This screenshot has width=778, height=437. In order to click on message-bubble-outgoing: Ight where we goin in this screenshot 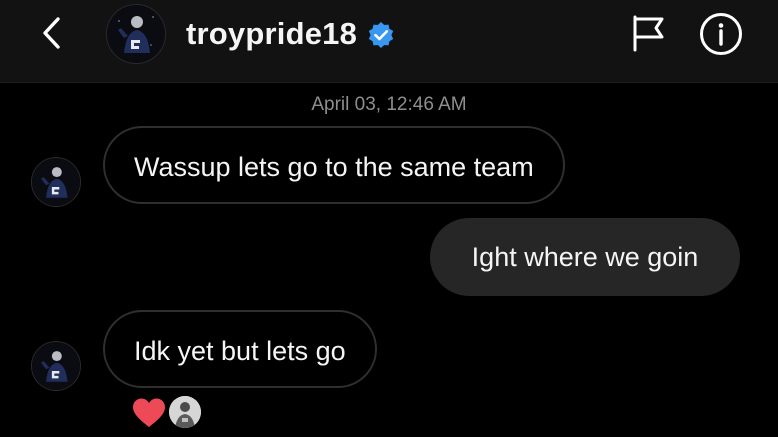, I will do `click(585, 257)`.